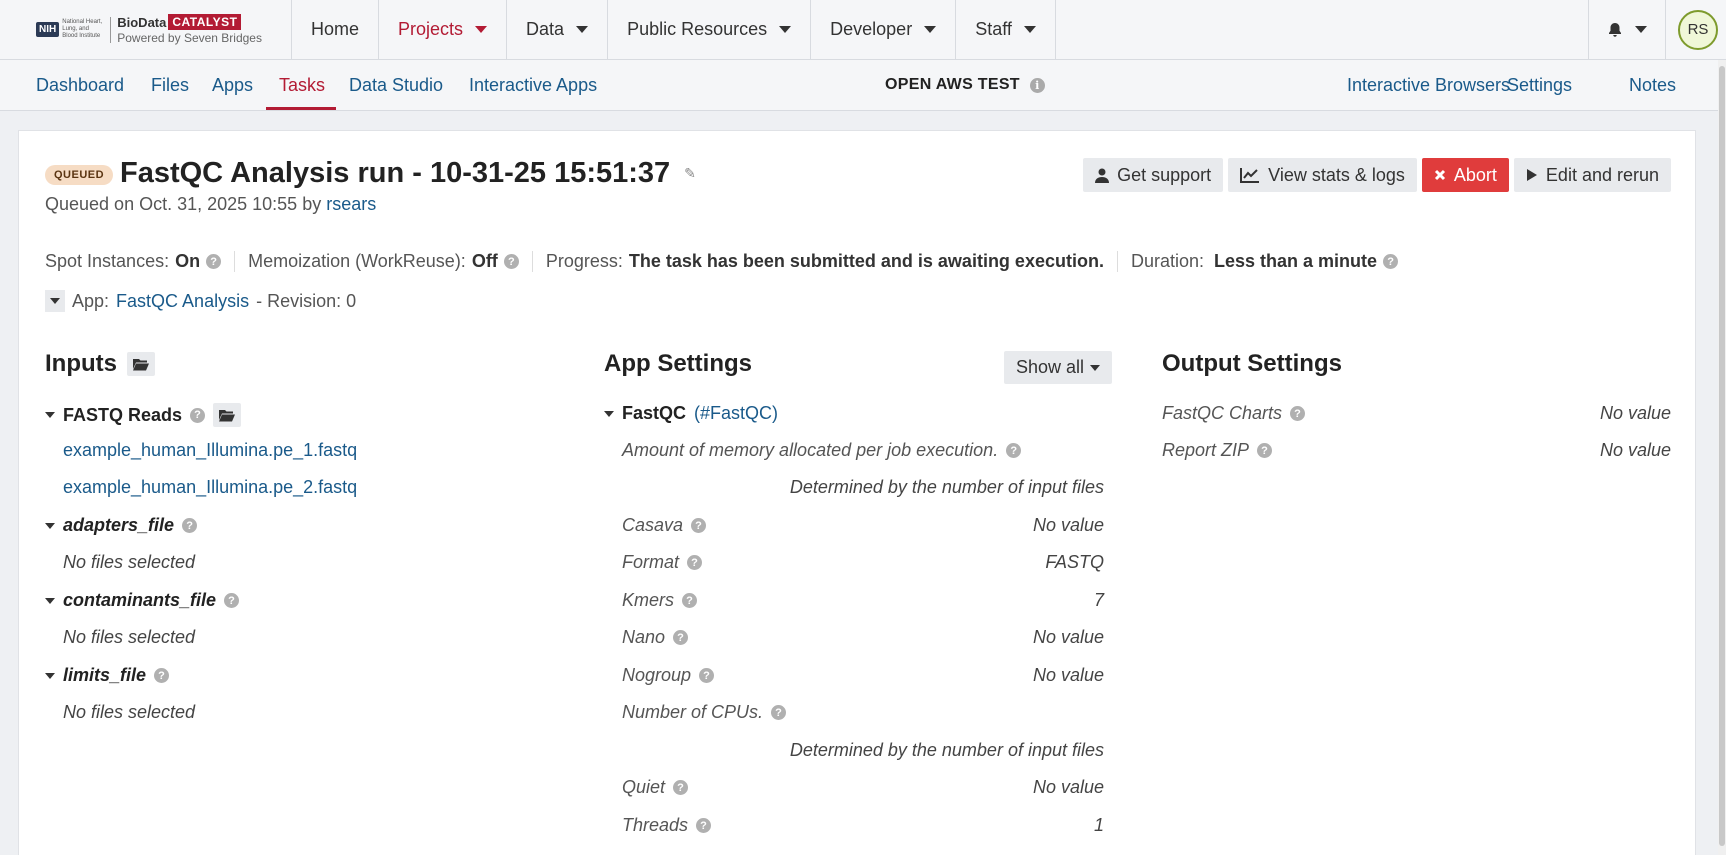  What do you see at coordinates (1602, 174) in the screenshot?
I see `edit-and-rerun-label: Edit and rerun` at bounding box center [1602, 174].